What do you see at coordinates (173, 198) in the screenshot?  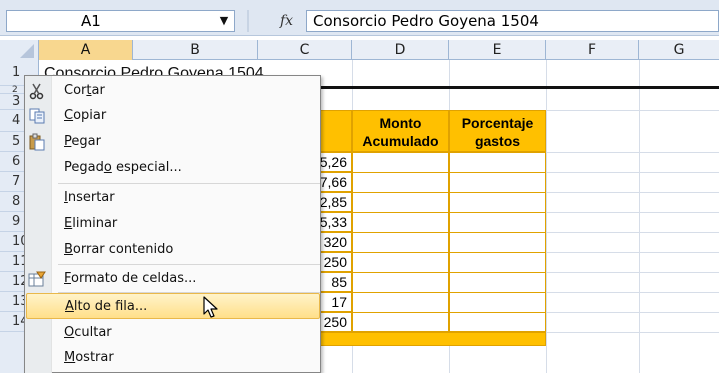 I see `menu-item-insert: Insertar` at bounding box center [173, 198].